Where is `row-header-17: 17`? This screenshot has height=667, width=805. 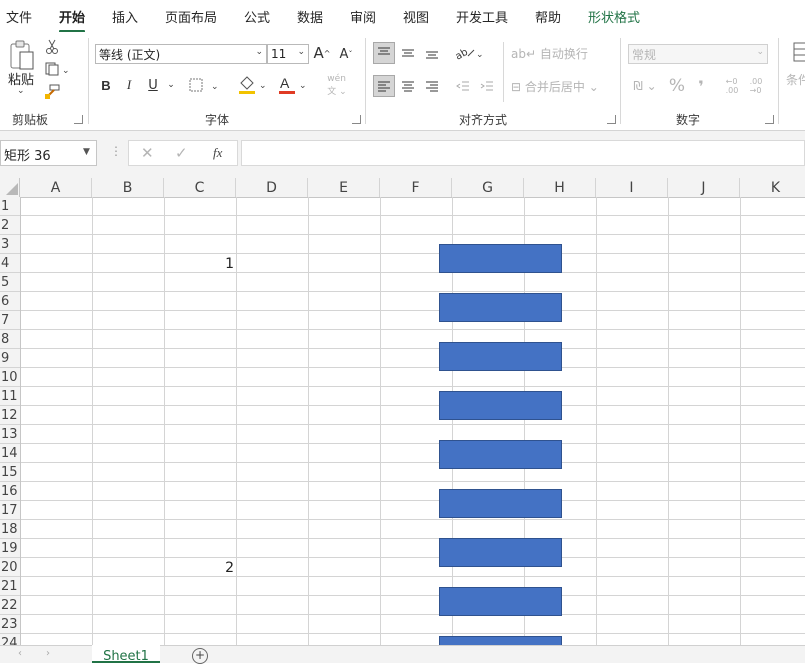 row-header-17: 17 is located at coordinates (10, 510).